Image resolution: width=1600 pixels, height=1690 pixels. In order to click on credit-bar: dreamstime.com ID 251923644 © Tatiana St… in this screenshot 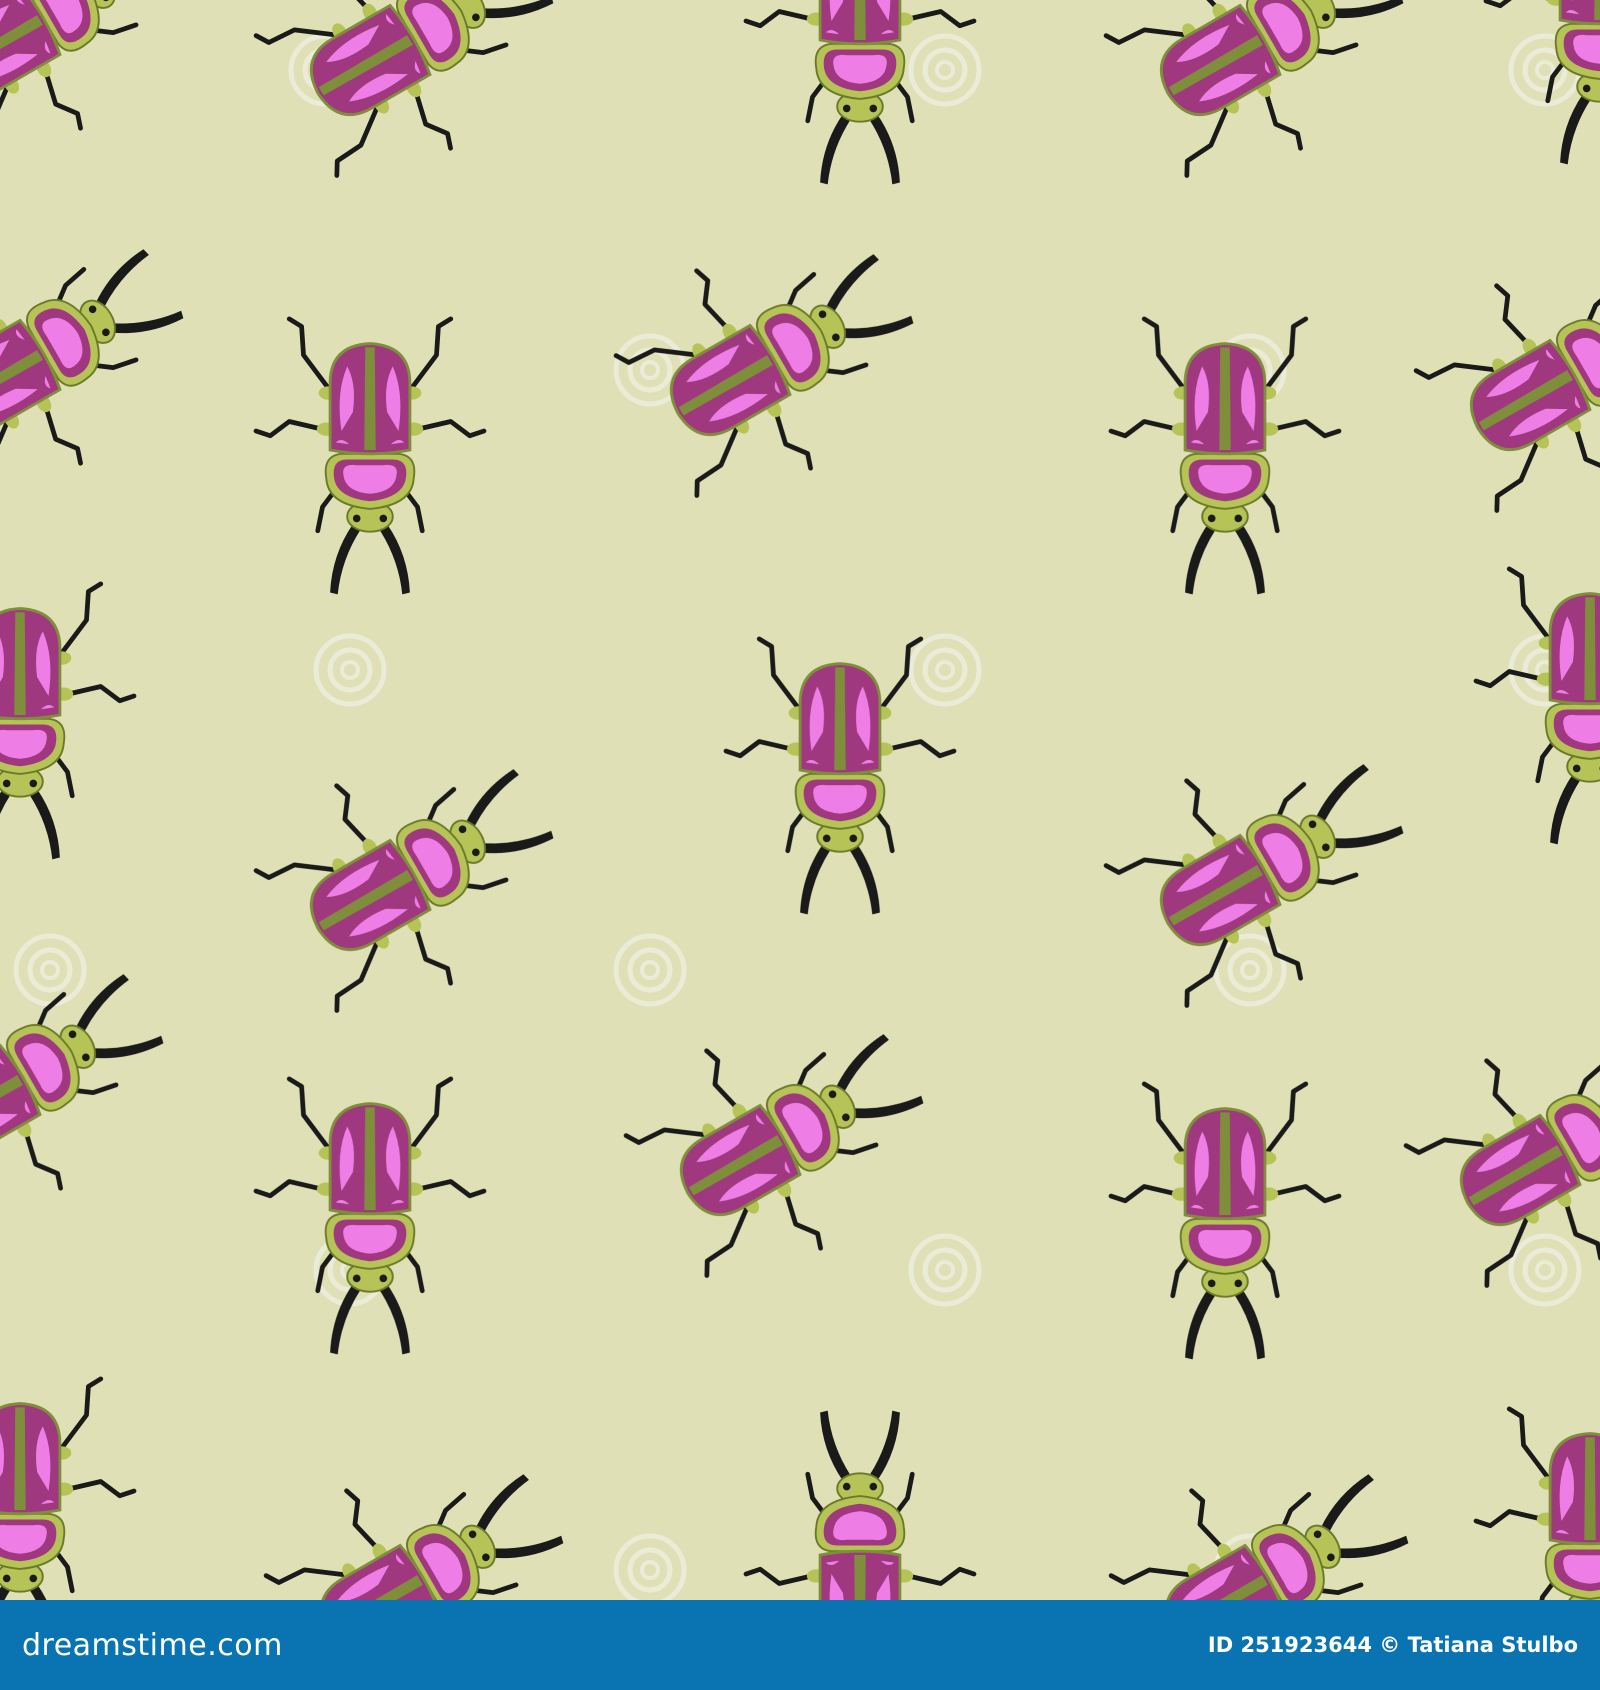, I will do `click(800, 1645)`.